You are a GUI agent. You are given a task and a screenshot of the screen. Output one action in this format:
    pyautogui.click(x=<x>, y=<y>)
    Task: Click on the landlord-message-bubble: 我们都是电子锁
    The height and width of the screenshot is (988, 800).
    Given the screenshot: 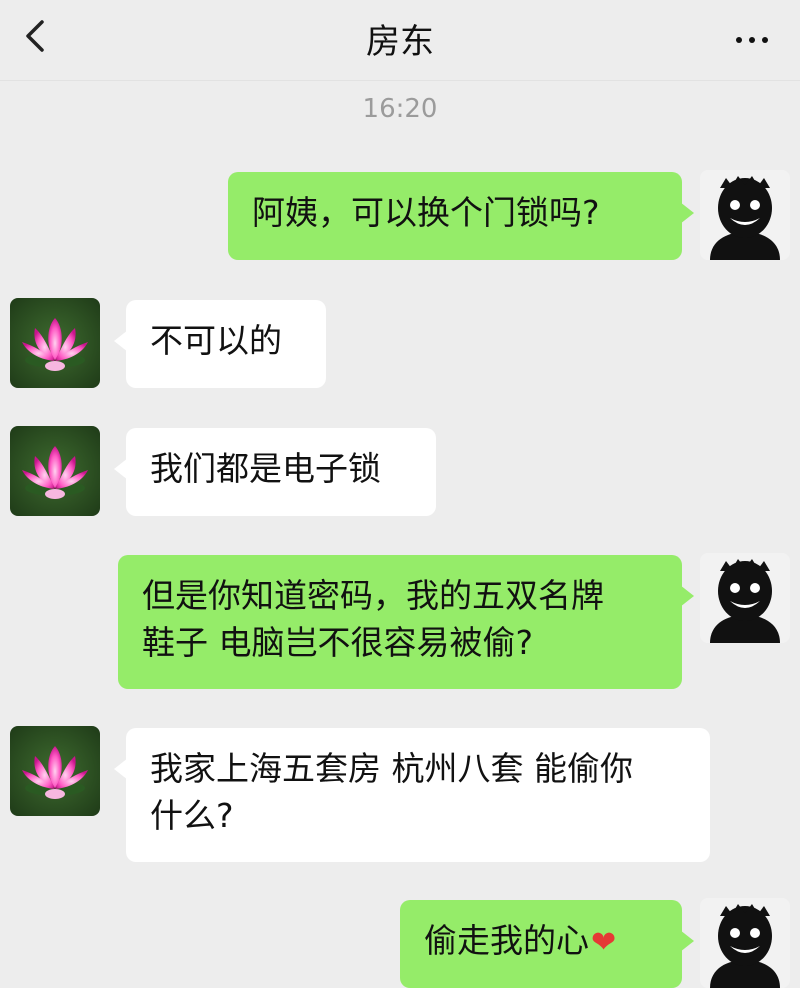 What is the action you would take?
    pyautogui.click(x=275, y=472)
    